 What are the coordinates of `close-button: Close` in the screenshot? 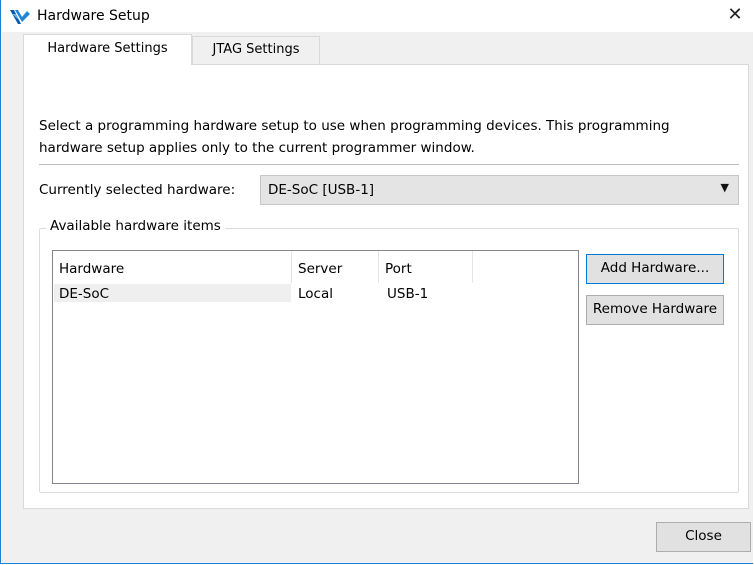 It's located at (703, 537).